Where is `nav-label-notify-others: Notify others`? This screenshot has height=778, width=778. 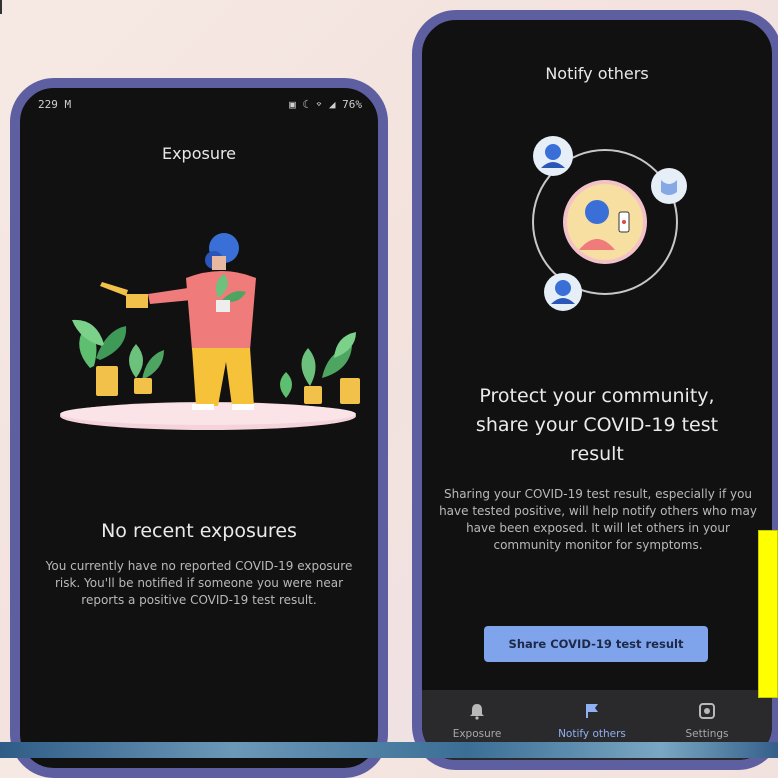 nav-label-notify-others: Notify others is located at coordinates (592, 734).